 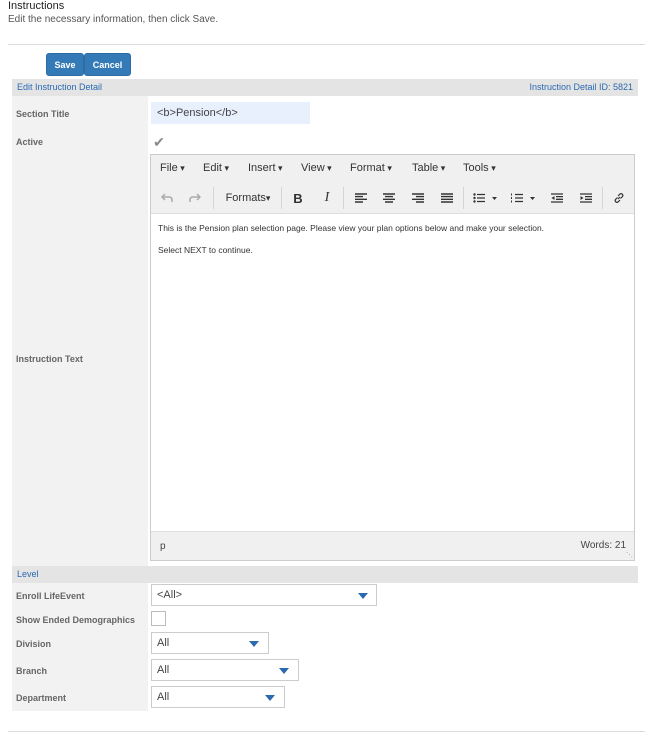 I want to click on menu-view: View, so click(x=316, y=168).